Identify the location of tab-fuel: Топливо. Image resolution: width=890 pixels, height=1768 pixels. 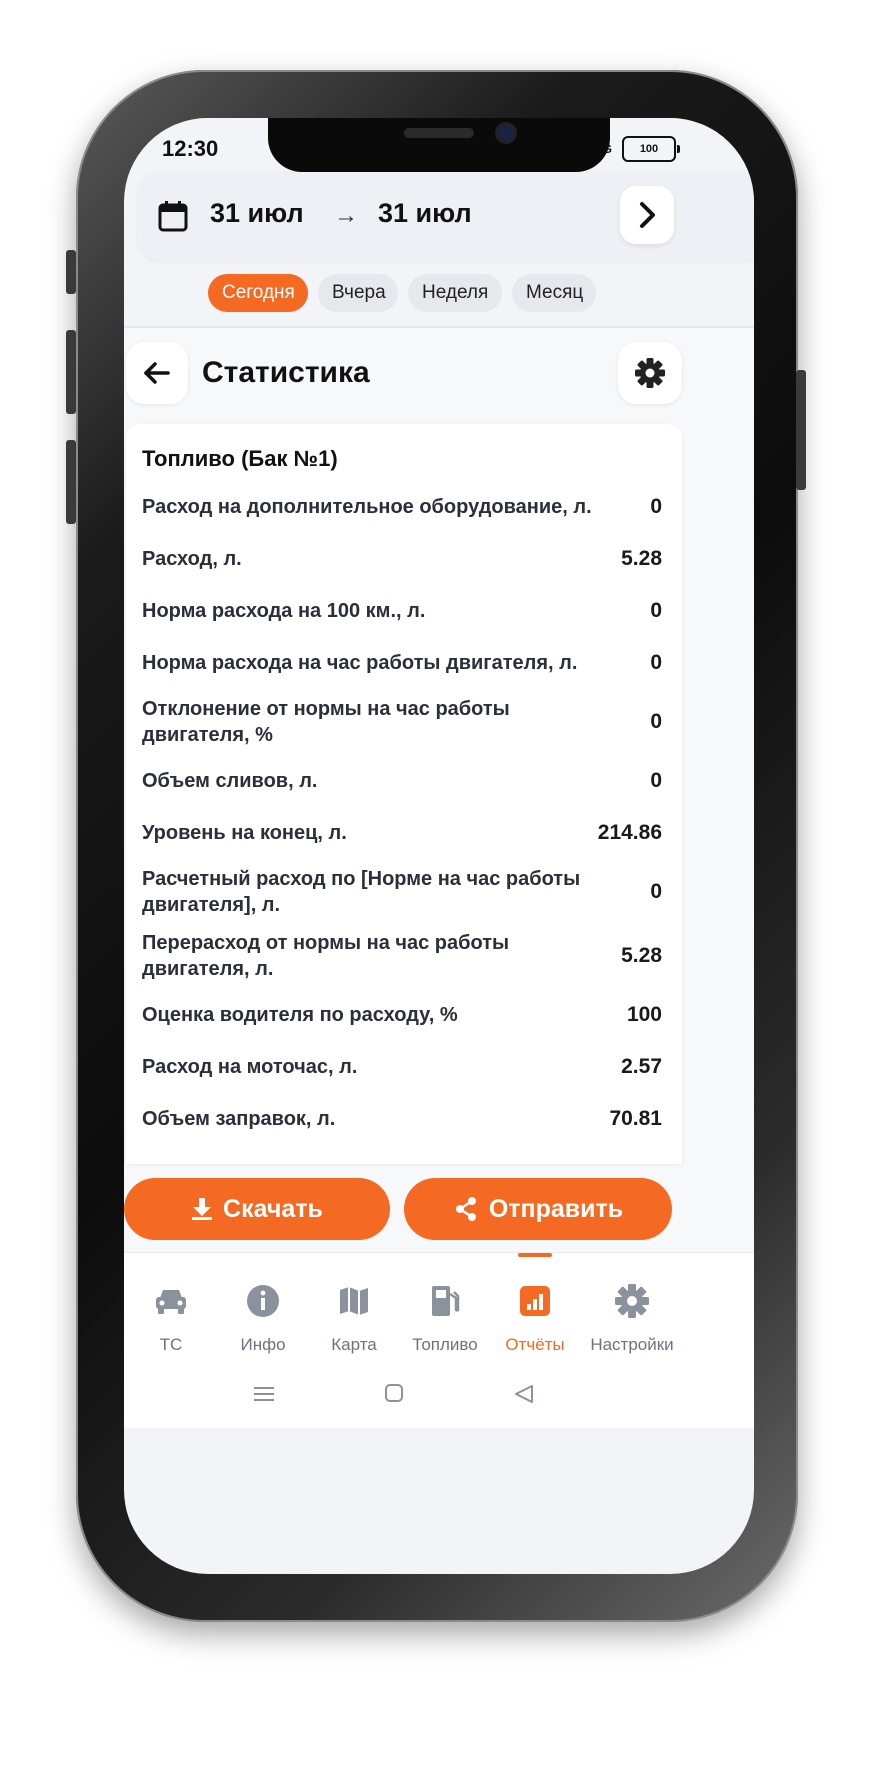
(445, 1316).